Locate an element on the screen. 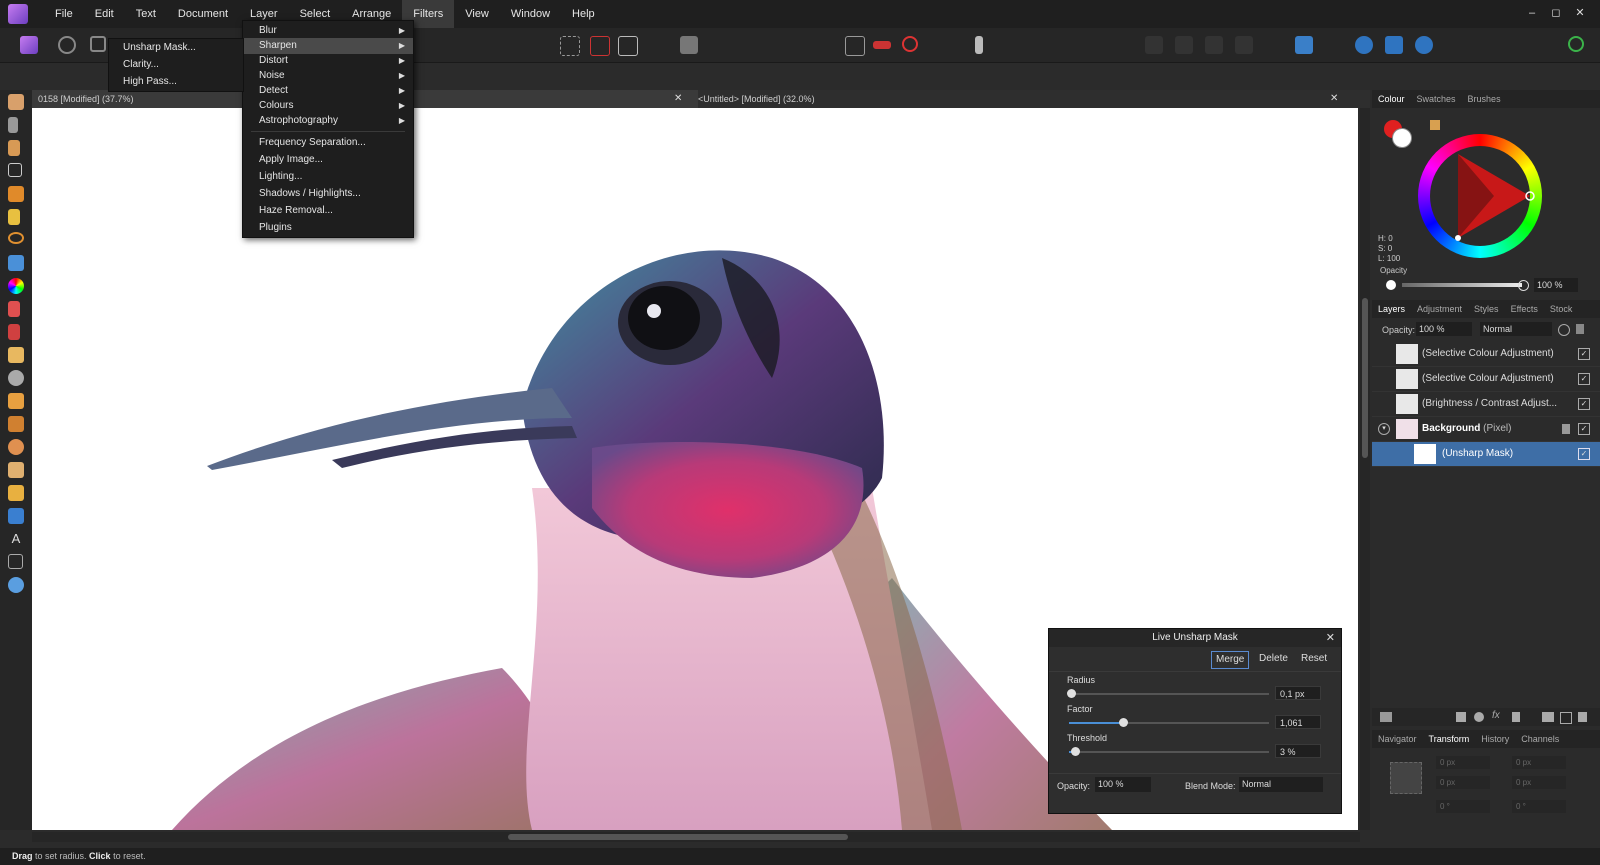 The width and height of the screenshot is (1600, 865). grid-icon is located at coordinates (855, 46).